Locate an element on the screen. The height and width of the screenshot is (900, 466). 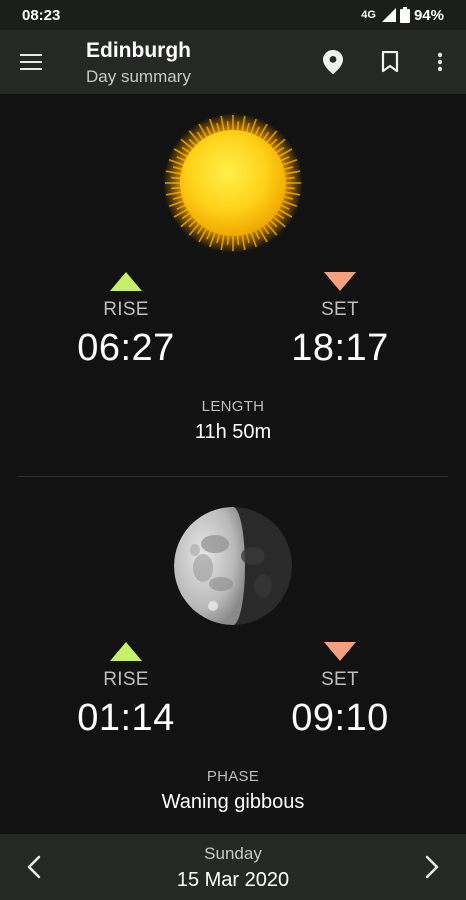
bookmark-icon is located at coordinates (390, 62).